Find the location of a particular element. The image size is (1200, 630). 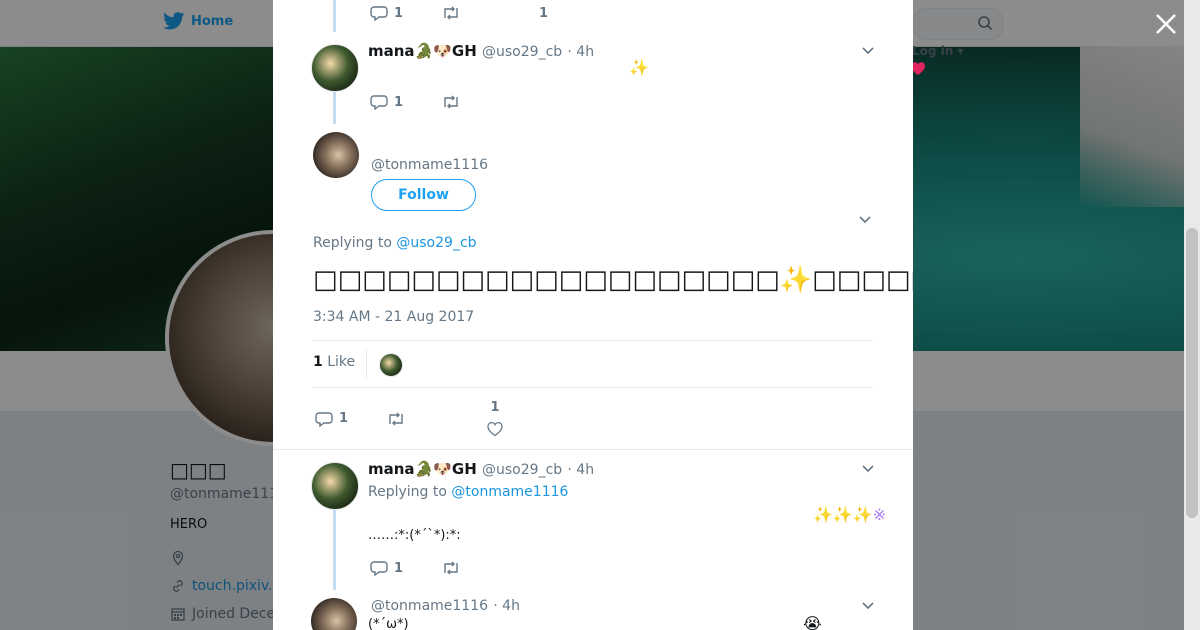

page-scrollbar is located at coordinates (1192, 315).